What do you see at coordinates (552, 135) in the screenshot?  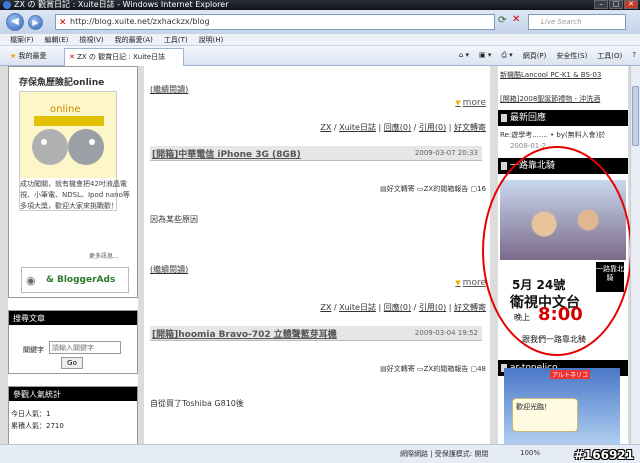 I see `recent-comment: Re:遊學考....... • by(無料入會)於` at bounding box center [552, 135].